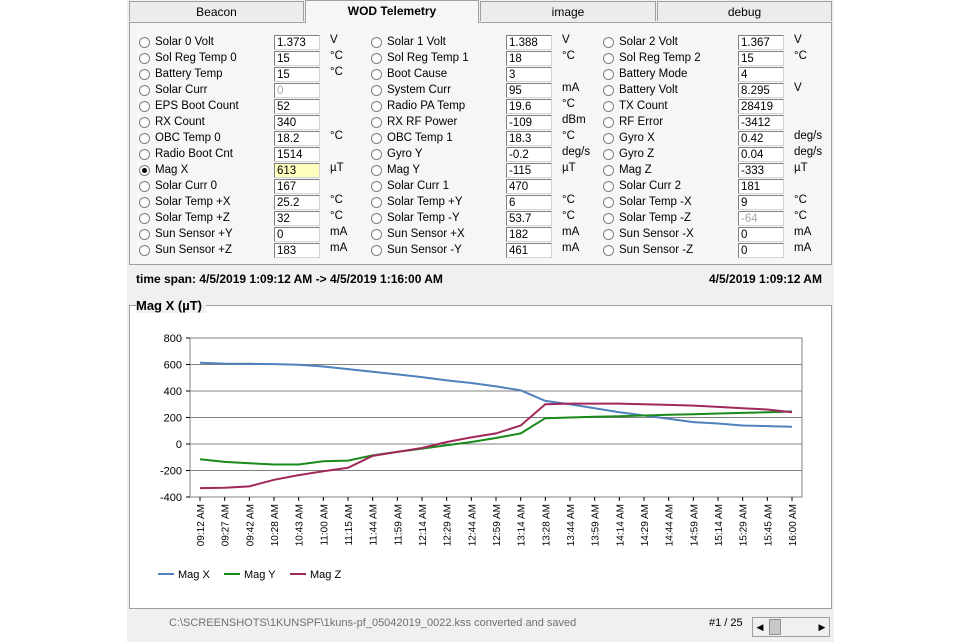  Describe the element at coordinates (194, 234) in the screenshot. I see `label-sun-sensor-y: Sun Sensor +Y` at that location.